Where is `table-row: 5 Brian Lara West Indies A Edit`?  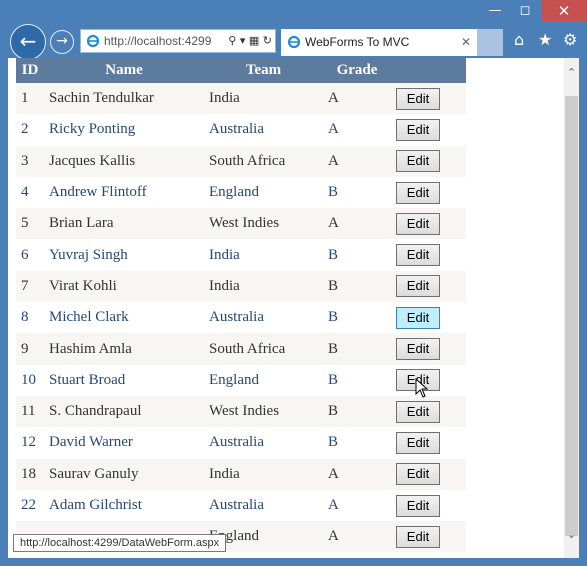
table-row: 5 Brian Lara West Indies A Edit is located at coordinates (241, 224).